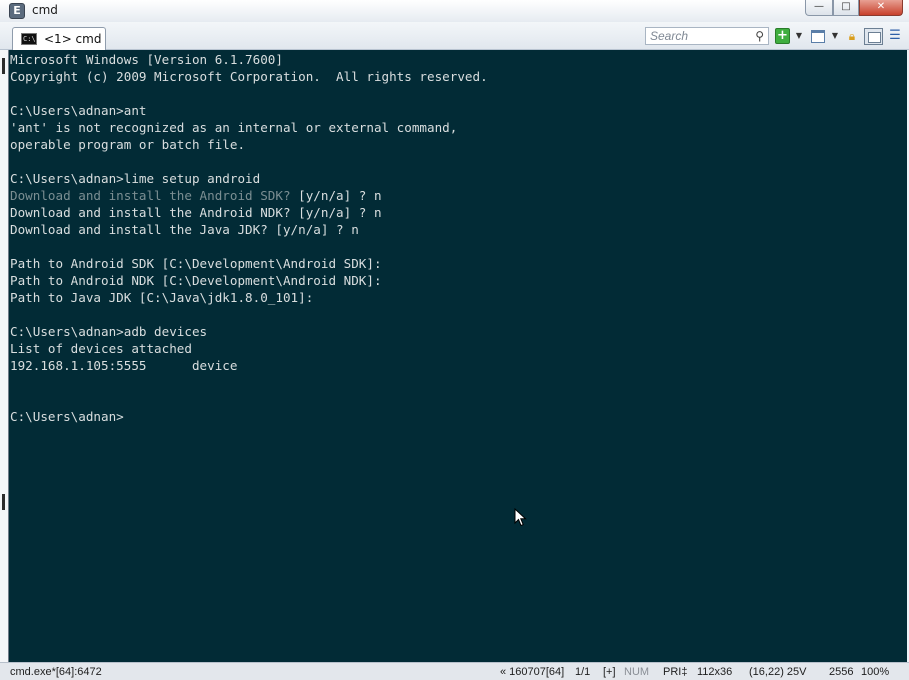 Image resolution: width=909 pixels, height=680 pixels. I want to click on console-line: C:\Users\adnan>, so click(67, 416).